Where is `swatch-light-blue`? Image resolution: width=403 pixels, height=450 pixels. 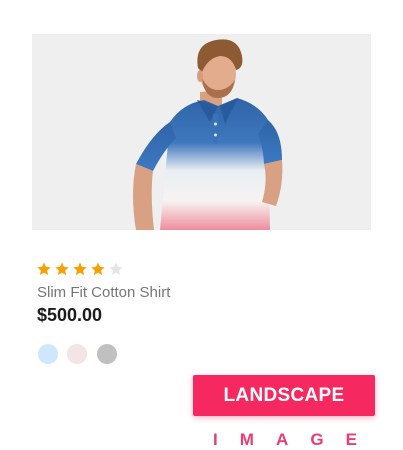 swatch-light-blue is located at coordinates (48, 354).